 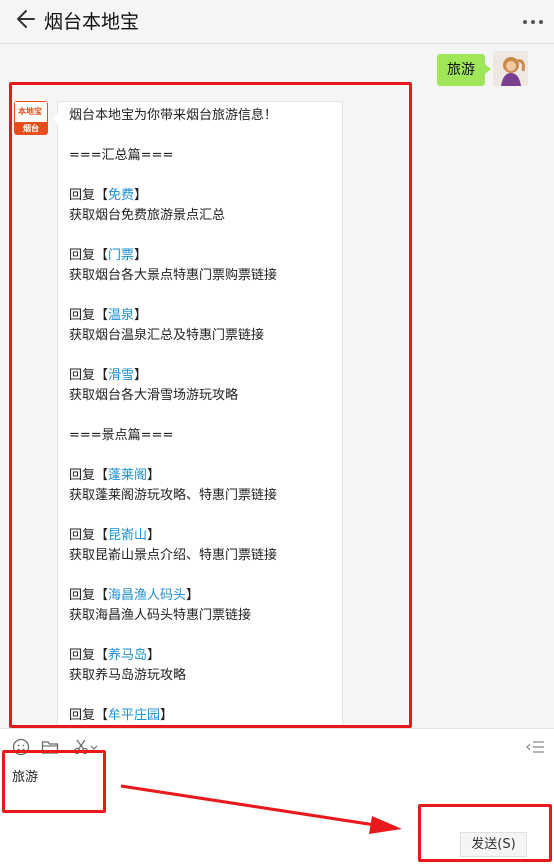 What do you see at coordinates (200, 716) in the screenshot?
I see `reply-keyword-line: 回复【牟平庄园】` at bounding box center [200, 716].